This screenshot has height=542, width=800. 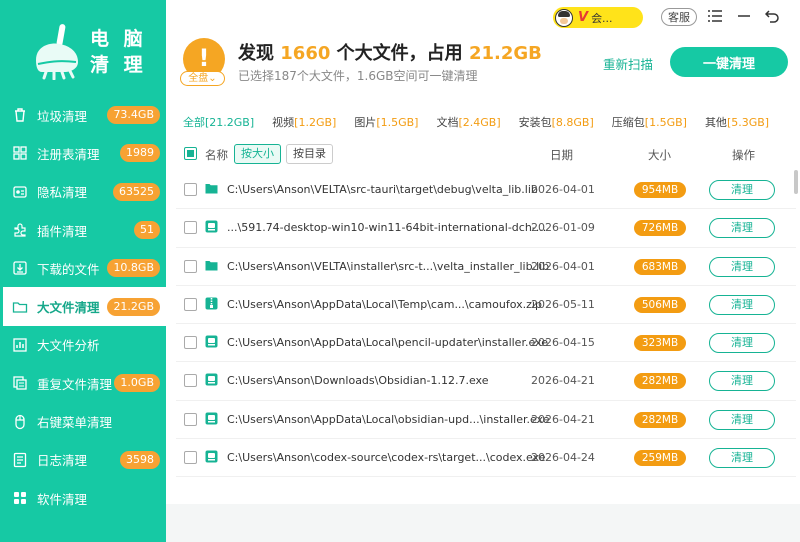 What do you see at coordinates (748, 122) in the screenshot?
I see `tab-size: [5.3GB]` at bounding box center [748, 122].